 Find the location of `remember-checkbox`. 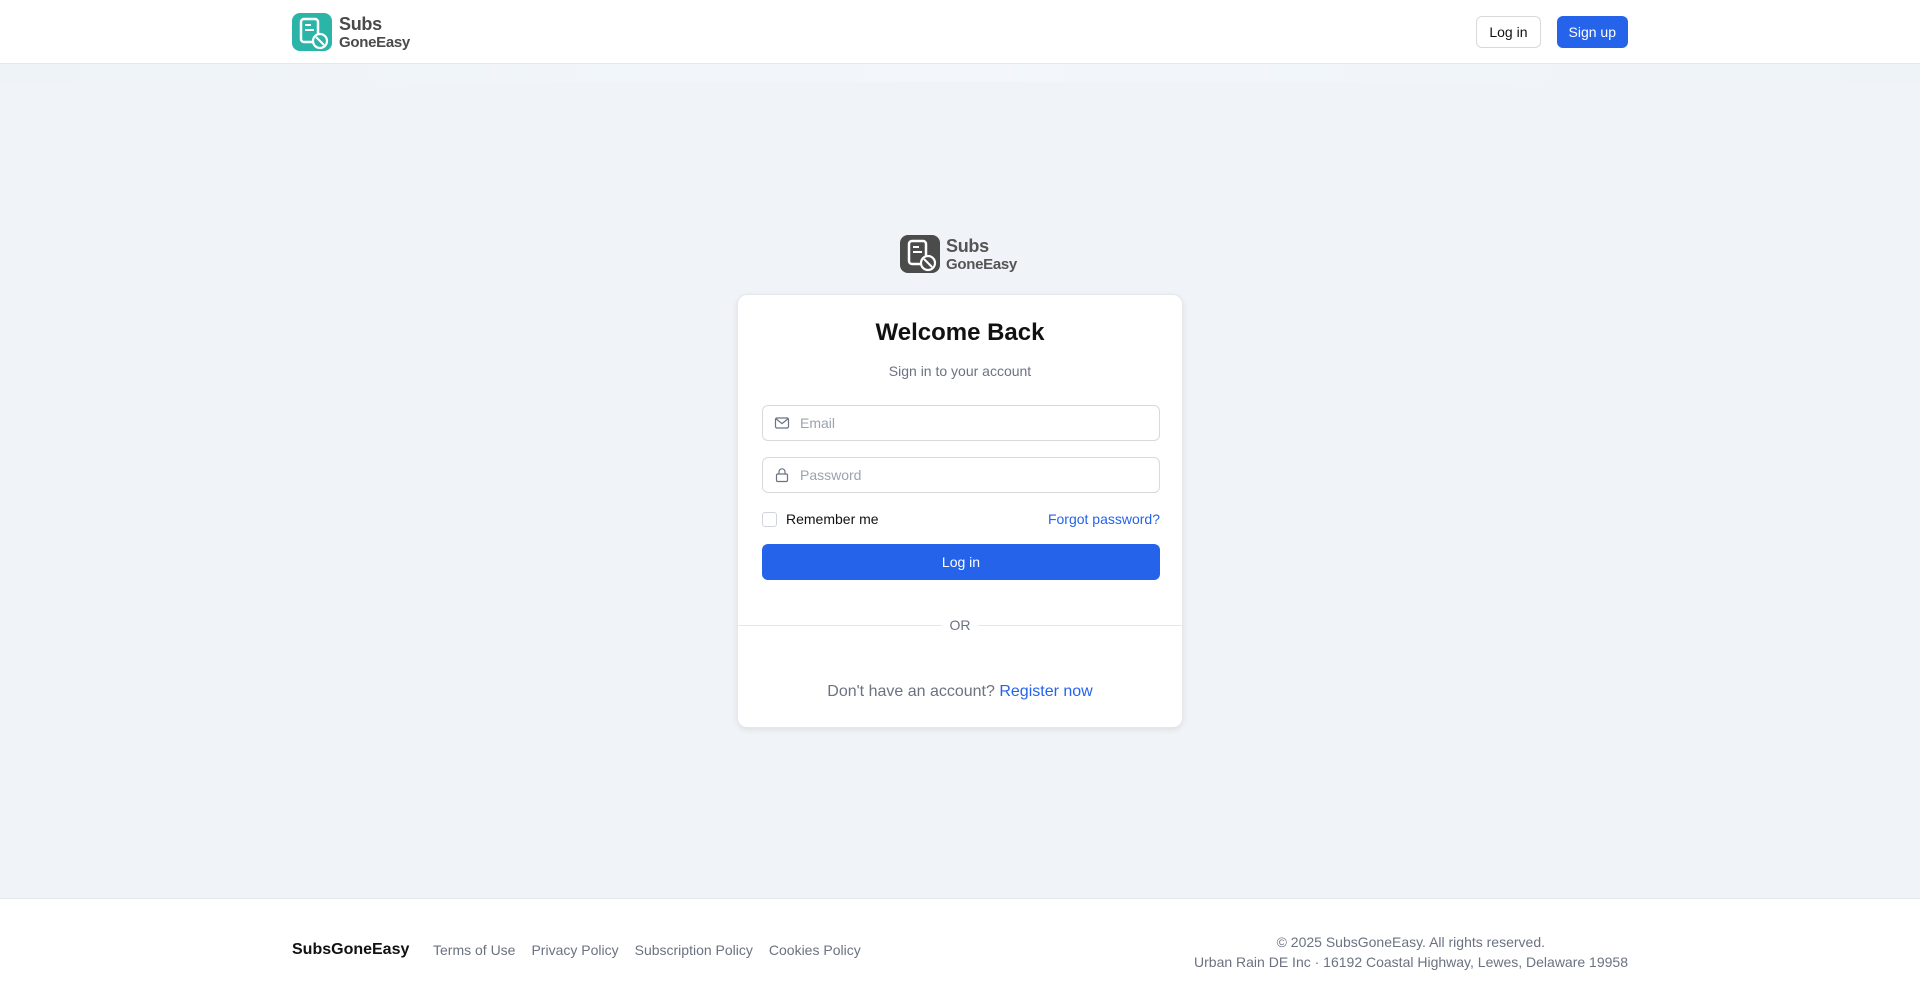

remember-checkbox is located at coordinates (769, 519).